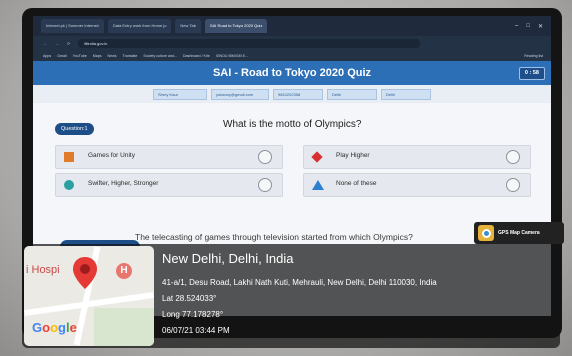 Image resolution: width=572 pixels, height=356 pixels. I want to click on option-none-of-these: None of these, so click(417, 185).